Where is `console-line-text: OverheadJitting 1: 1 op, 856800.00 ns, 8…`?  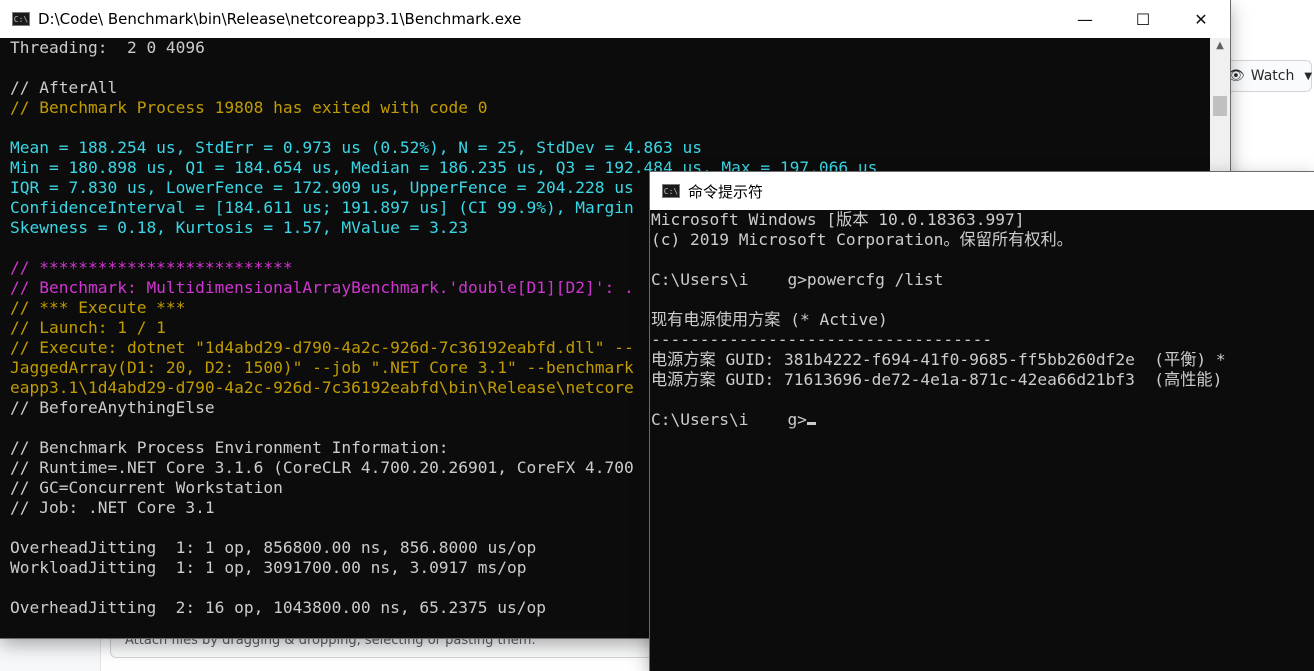 console-line-text: OverheadJitting 1: 1 op, 856800.00 ns, 8… is located at coordinates (273, 547).